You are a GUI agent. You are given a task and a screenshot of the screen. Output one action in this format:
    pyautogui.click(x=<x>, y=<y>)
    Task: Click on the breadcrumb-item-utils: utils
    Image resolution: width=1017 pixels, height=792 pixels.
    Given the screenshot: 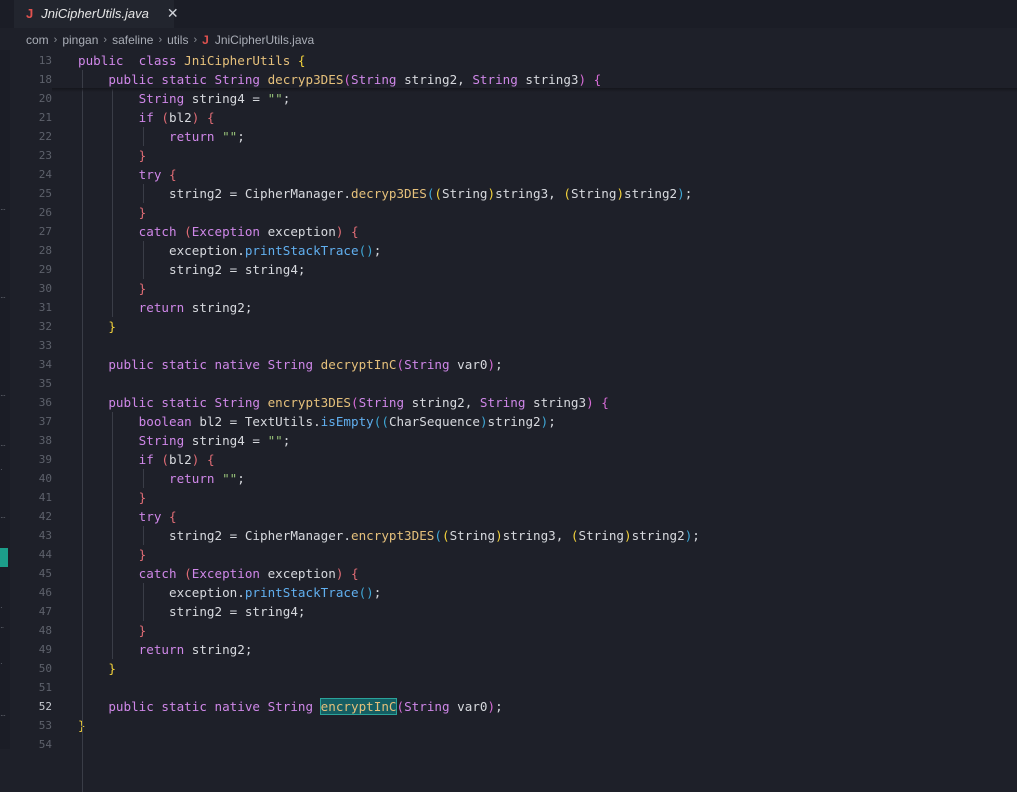 What is the action you would take?
    pyautogui.click(x=177, y=40)
    